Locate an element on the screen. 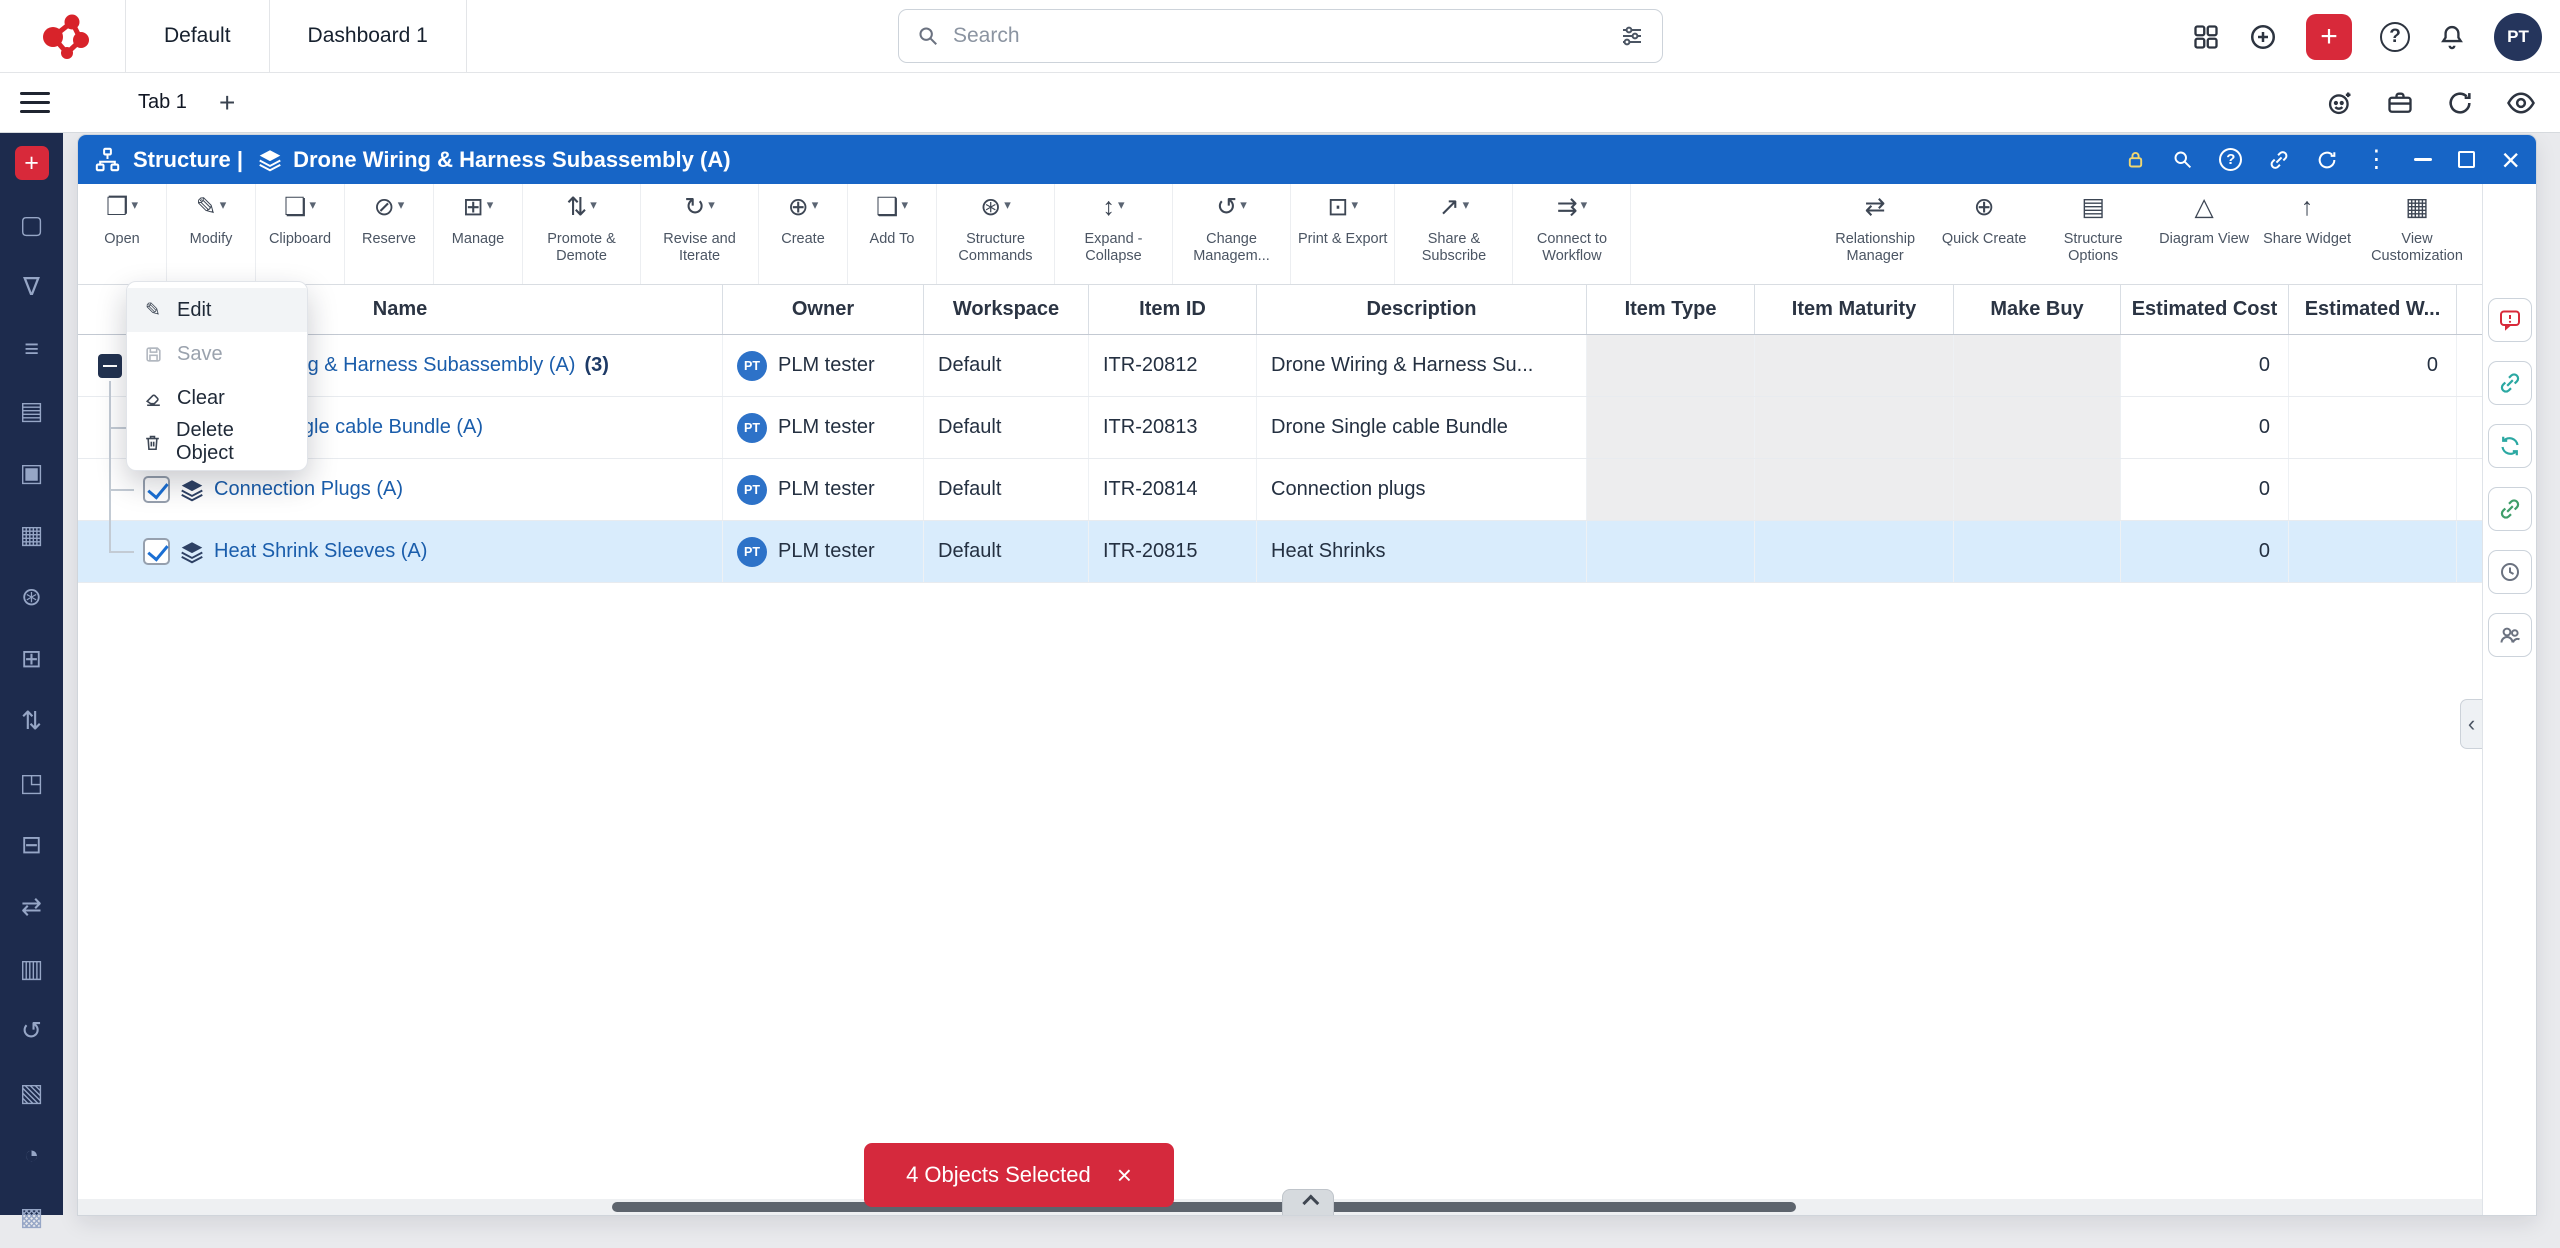 The height and width of the screenshot is (1248, 2560). hamburger-menu-icon is located at coordinates (35, 102).